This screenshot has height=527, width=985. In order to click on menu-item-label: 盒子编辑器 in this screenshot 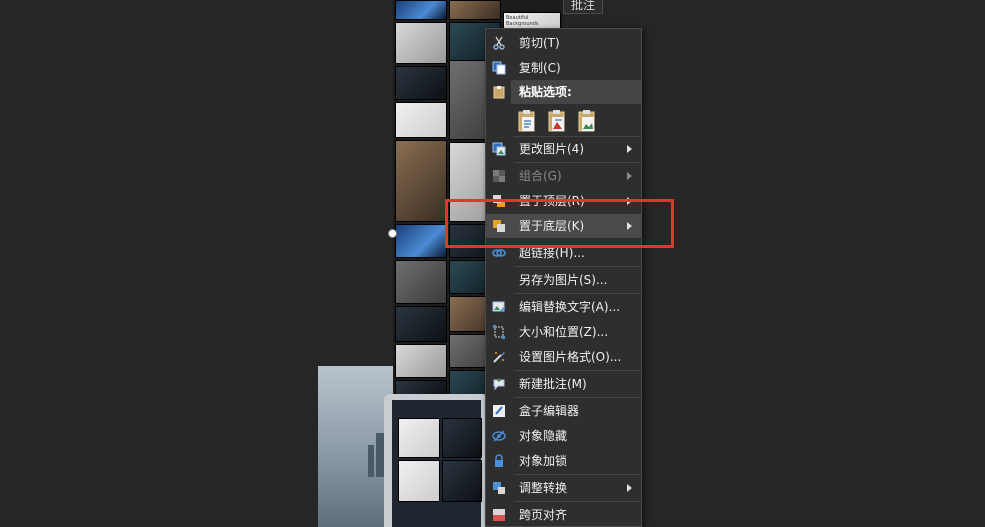, I will do `click(549, 411)`.